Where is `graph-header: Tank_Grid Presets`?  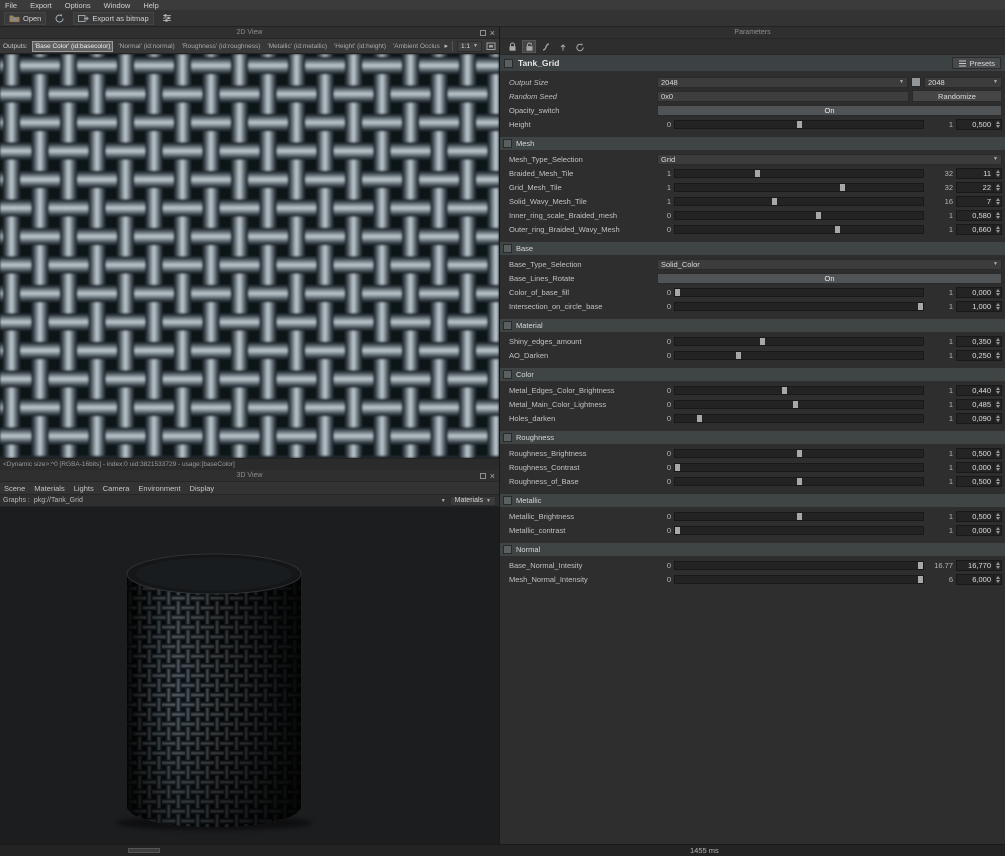
graph-header: Tank_Grid Presets is located at coordinates (752, 63).